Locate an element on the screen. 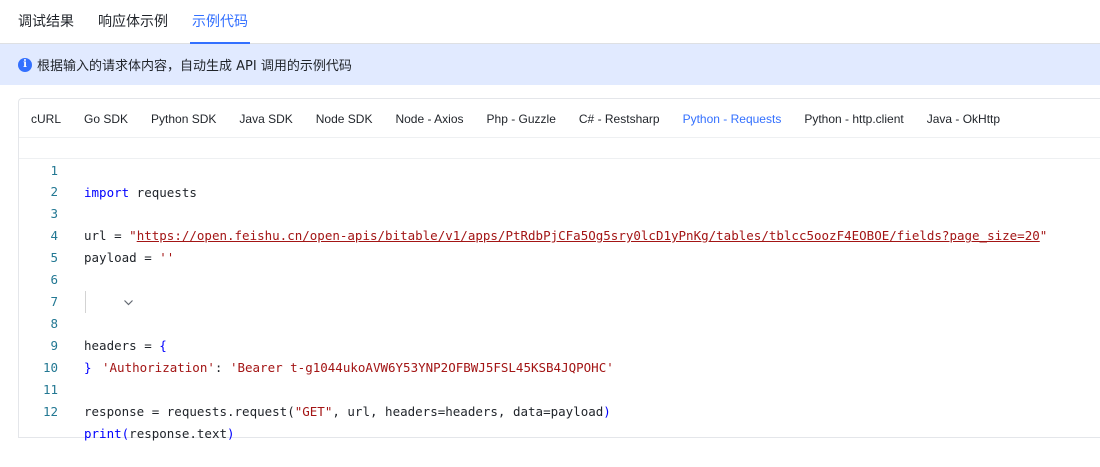 This screenshot has height=467, width=1100. code-line: 1 import requests is located at coordinates (559, 168).